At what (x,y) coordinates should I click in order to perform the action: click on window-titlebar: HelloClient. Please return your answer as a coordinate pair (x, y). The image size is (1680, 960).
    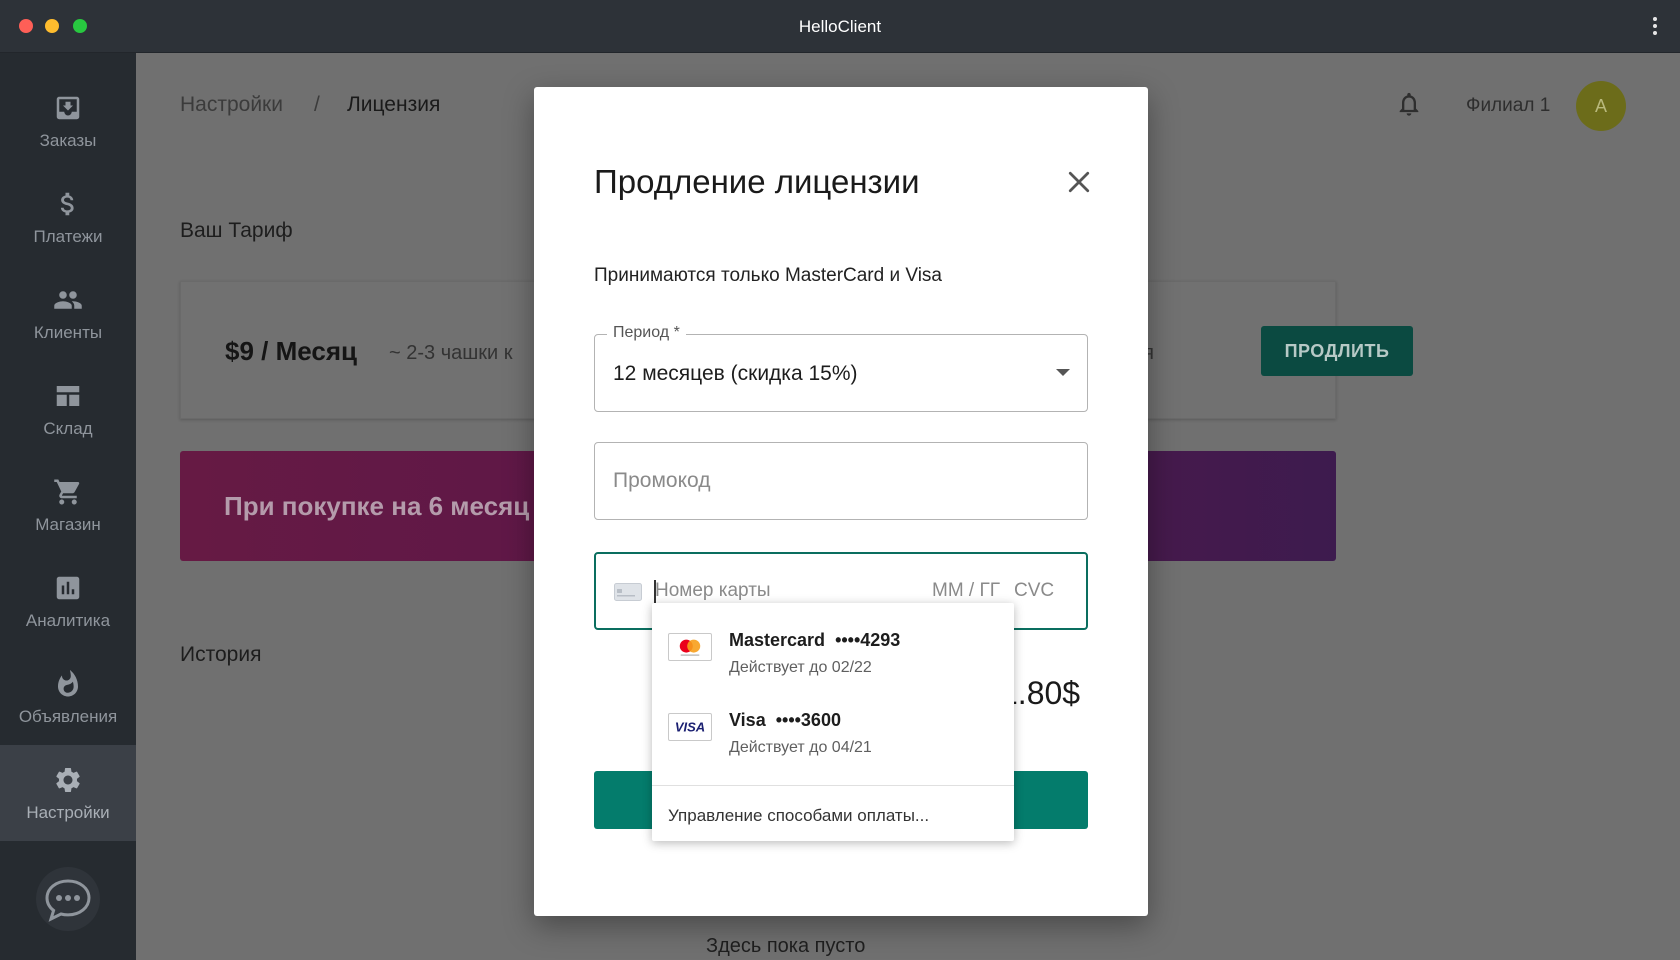
    Looking at the image, I should click on (840, 26).